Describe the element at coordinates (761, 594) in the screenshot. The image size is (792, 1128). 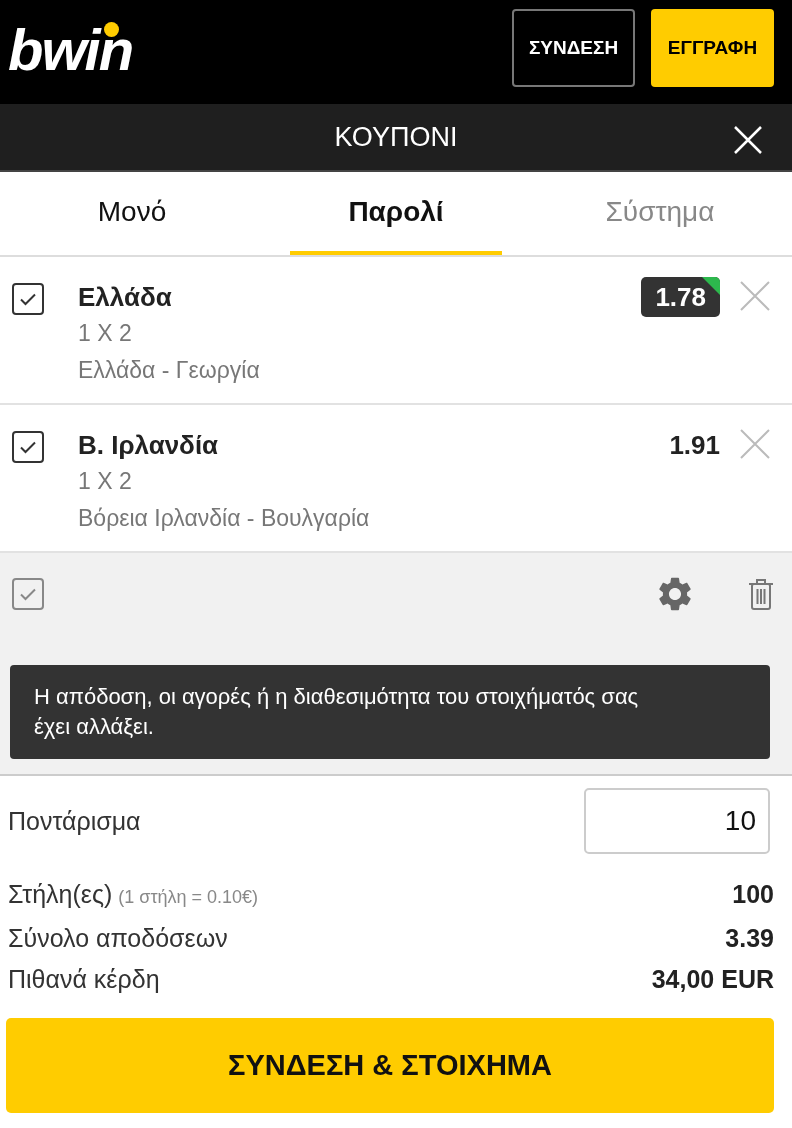
I see `trash-icon` at that location.